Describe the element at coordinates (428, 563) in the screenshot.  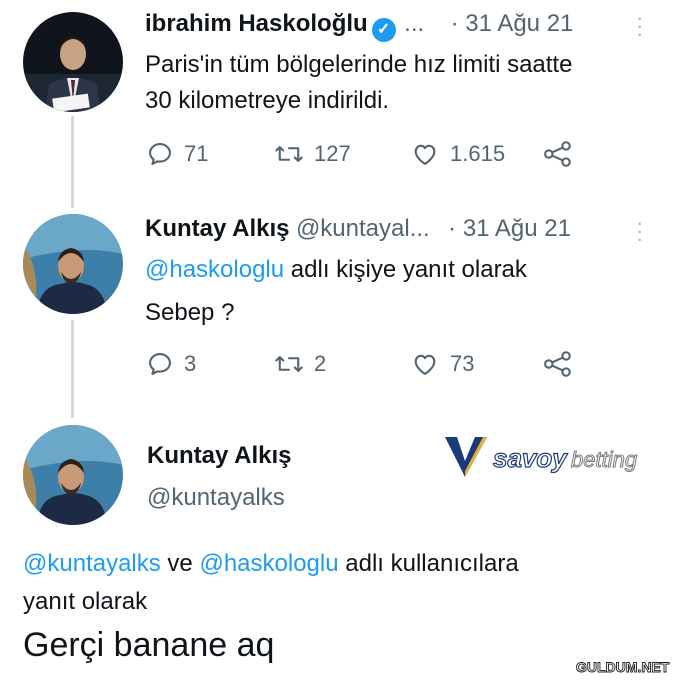
I see `reply-context-text: adlı kullanıcılara` at that location.